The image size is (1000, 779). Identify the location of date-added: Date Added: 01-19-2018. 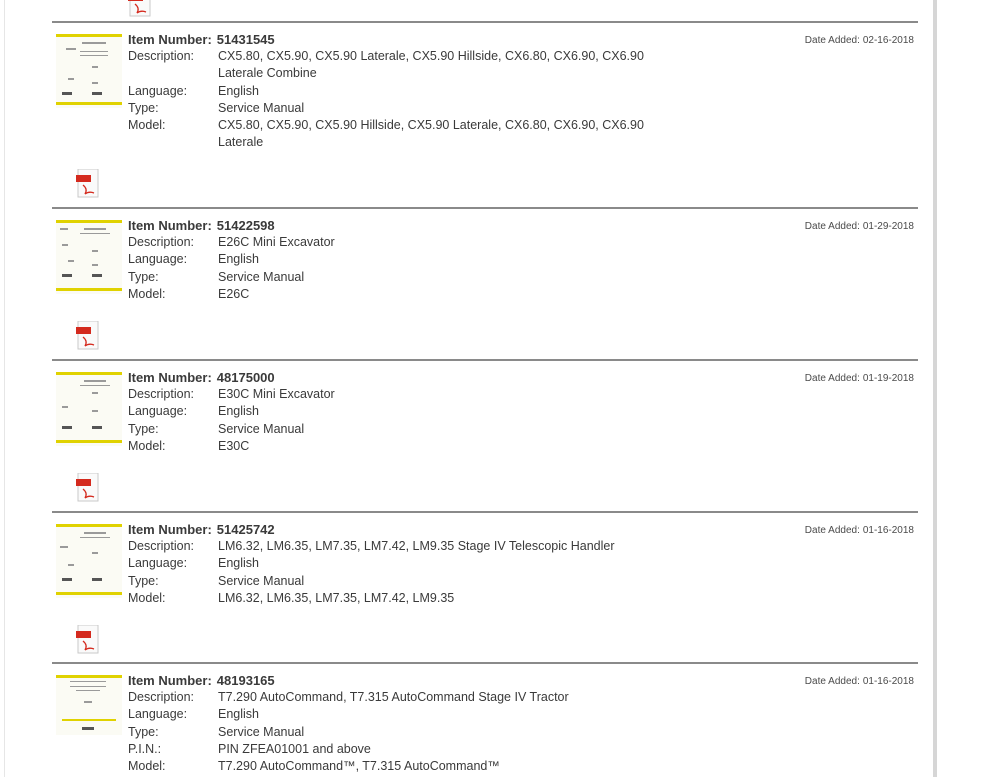
(859, 378).